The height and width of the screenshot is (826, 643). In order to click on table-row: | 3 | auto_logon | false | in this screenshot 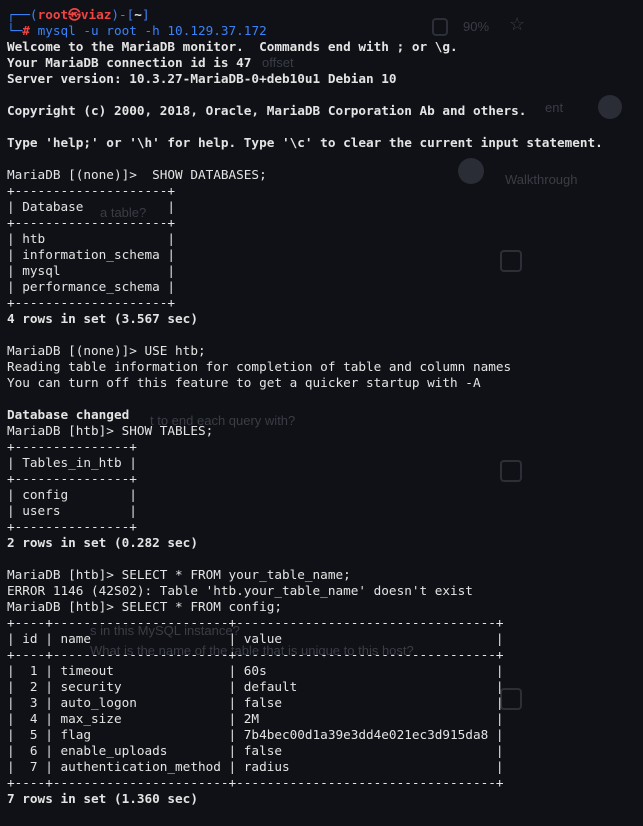, I will do `click(255, 702)`.